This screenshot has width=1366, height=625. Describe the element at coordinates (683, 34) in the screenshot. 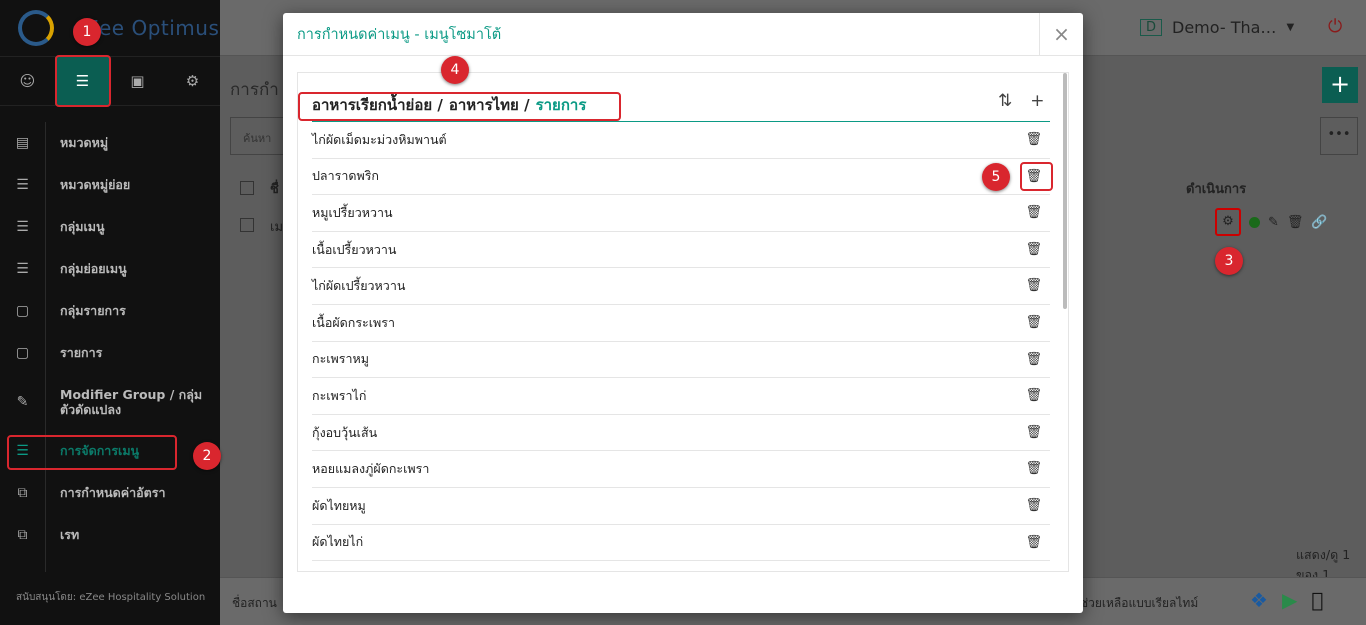

I see `dialog-header: การกำหนดค่าเมนู - เมนูโซมาโต้ ×` at that location.